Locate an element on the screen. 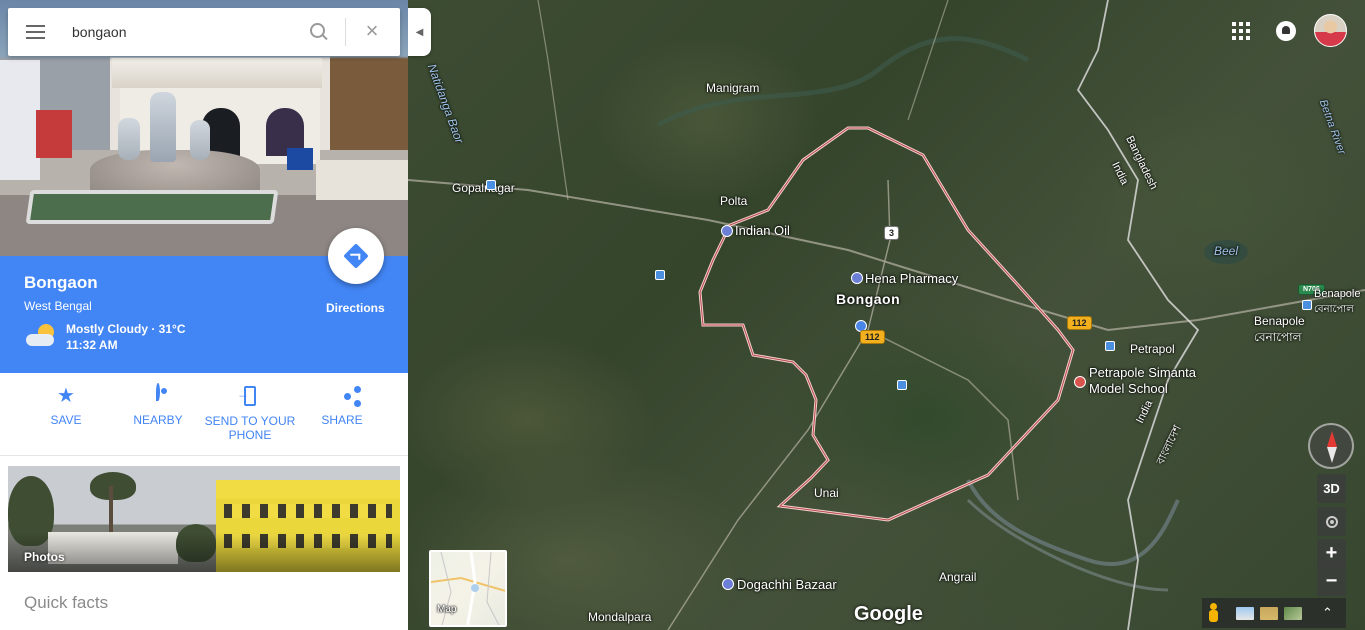  apps-grid-icon is located at coordinates (1241, 31).